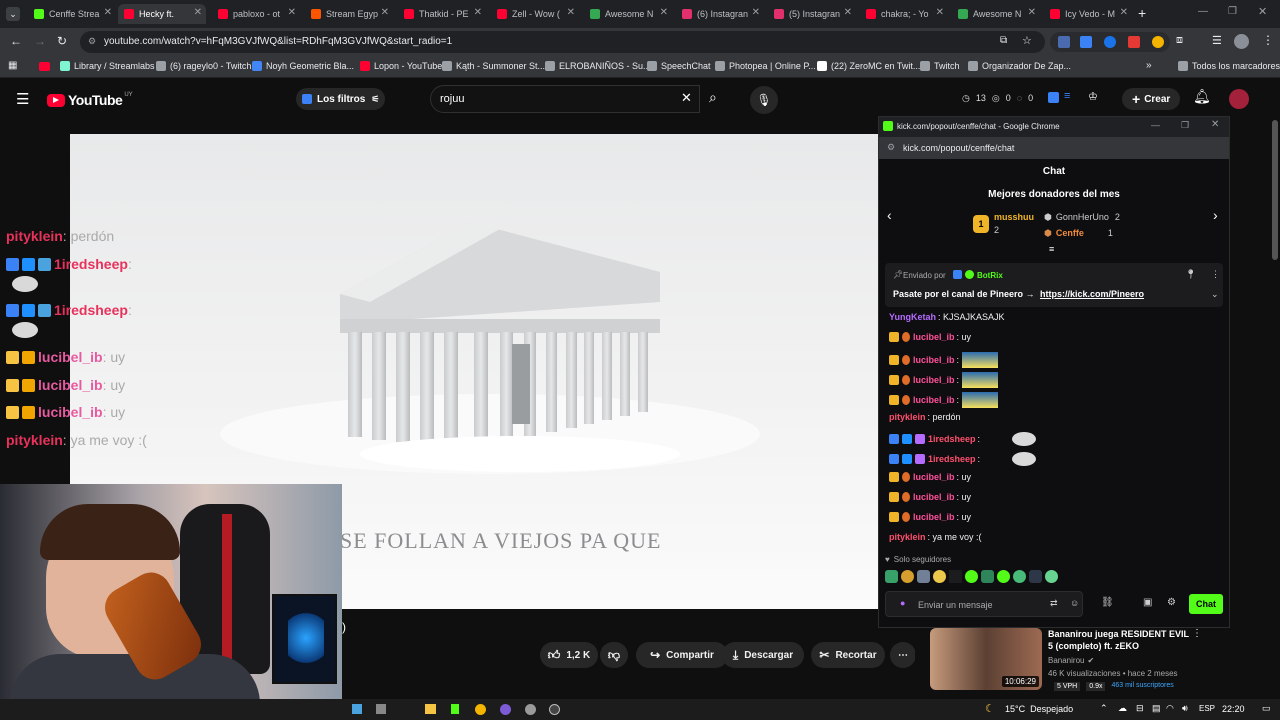 This screenshot has width=1280, height=720. Describe the element at coordinates (565, 99) in the screenshot. I see `search-box` at that location.